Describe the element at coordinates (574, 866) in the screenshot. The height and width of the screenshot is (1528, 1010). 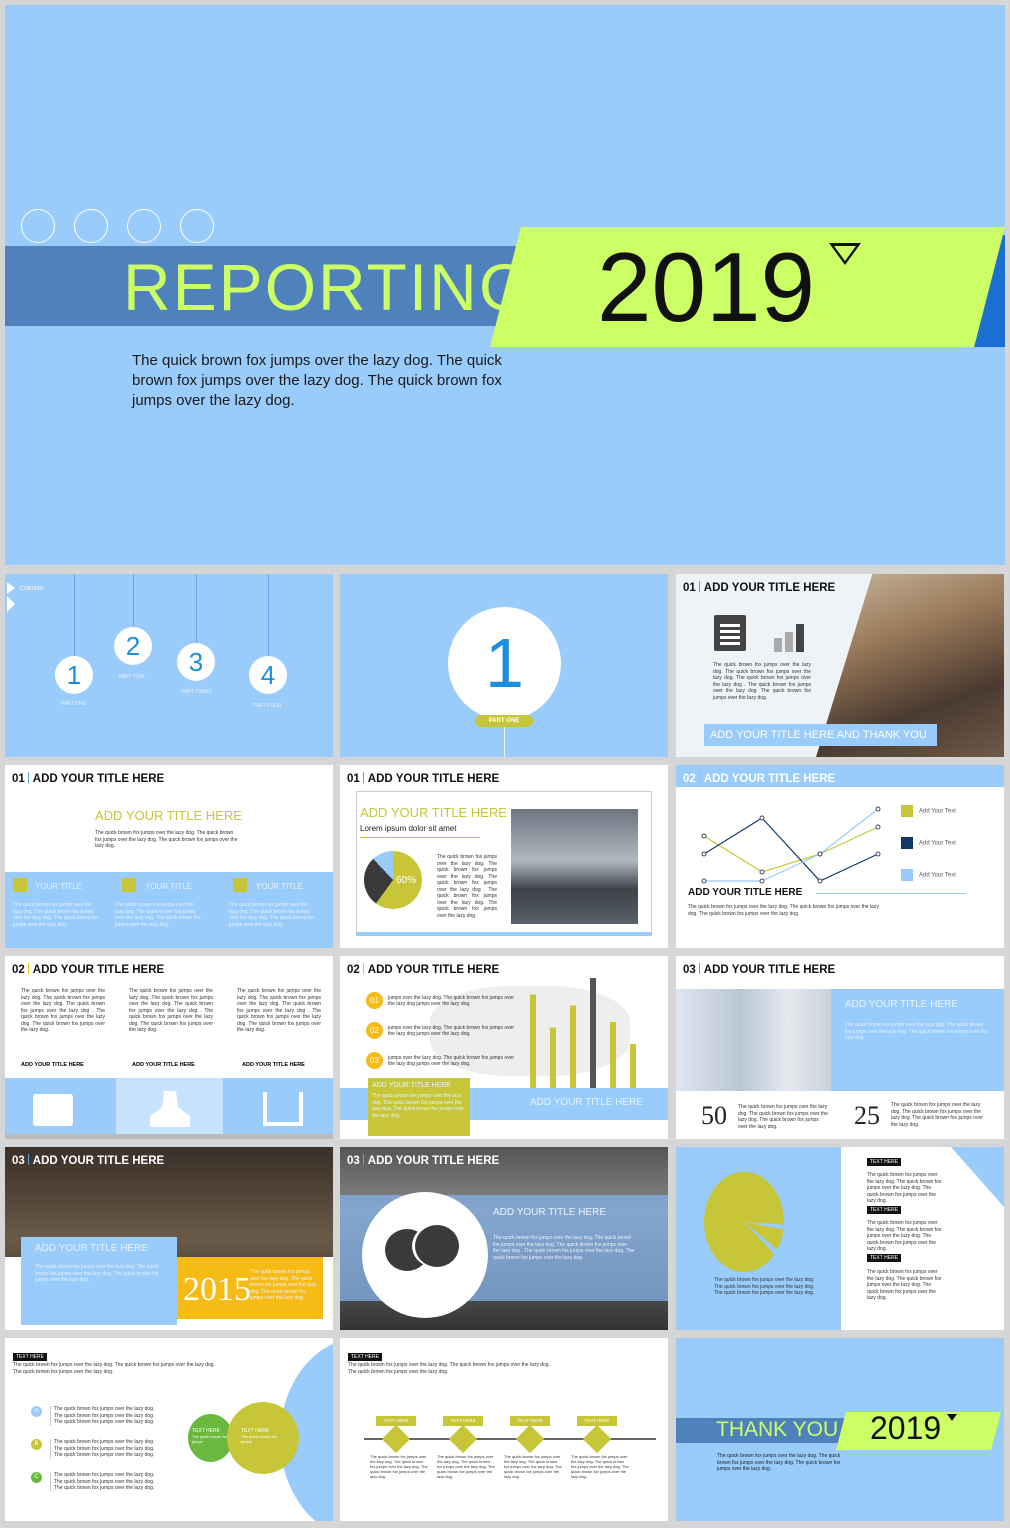
I see `foggy-city-photo` at that location.